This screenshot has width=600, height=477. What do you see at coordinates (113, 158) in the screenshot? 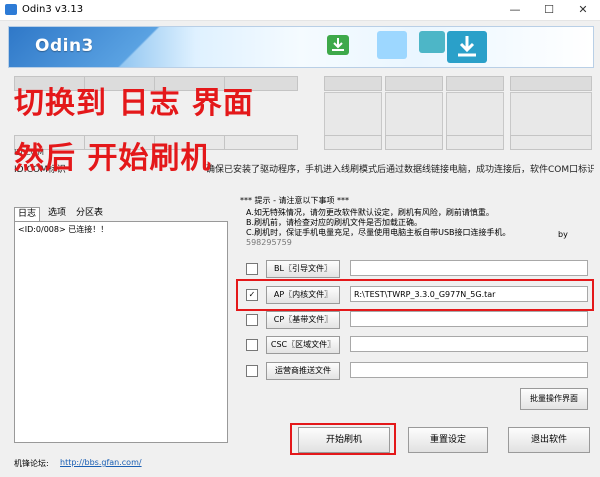
I see `overlay-instruction-2: 然后 开始刷机` at bounding box center [113, 158].